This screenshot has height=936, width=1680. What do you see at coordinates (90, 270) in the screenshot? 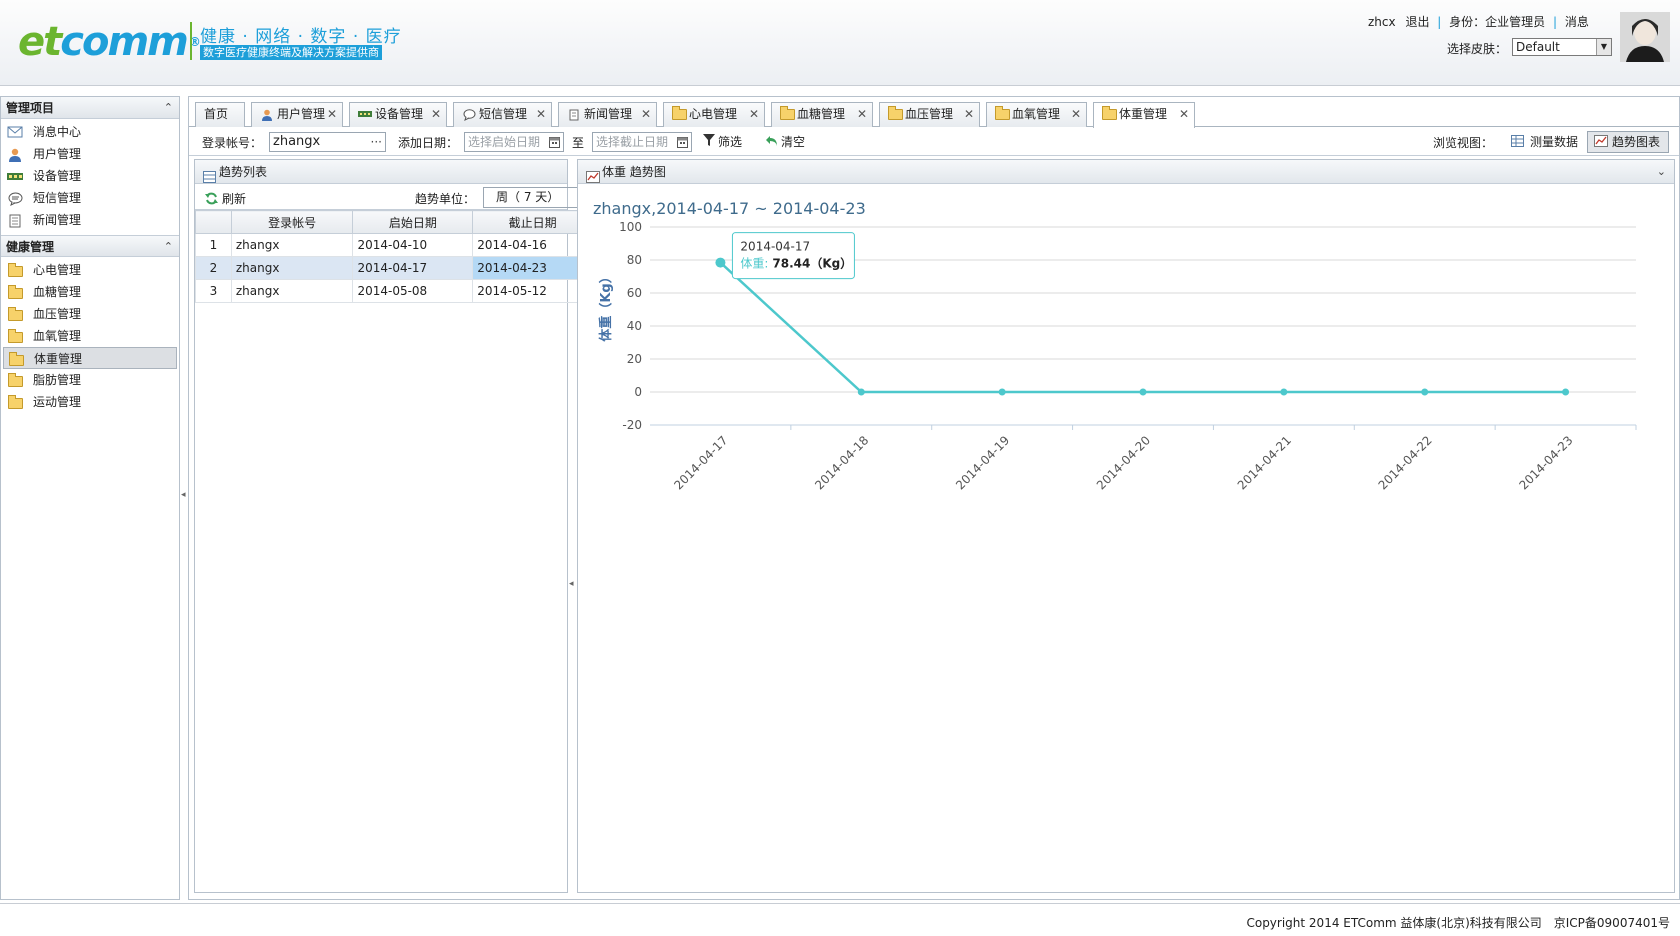
I see `sidebar-item-ecg: 心电管理` at bounding box center [90, 270].